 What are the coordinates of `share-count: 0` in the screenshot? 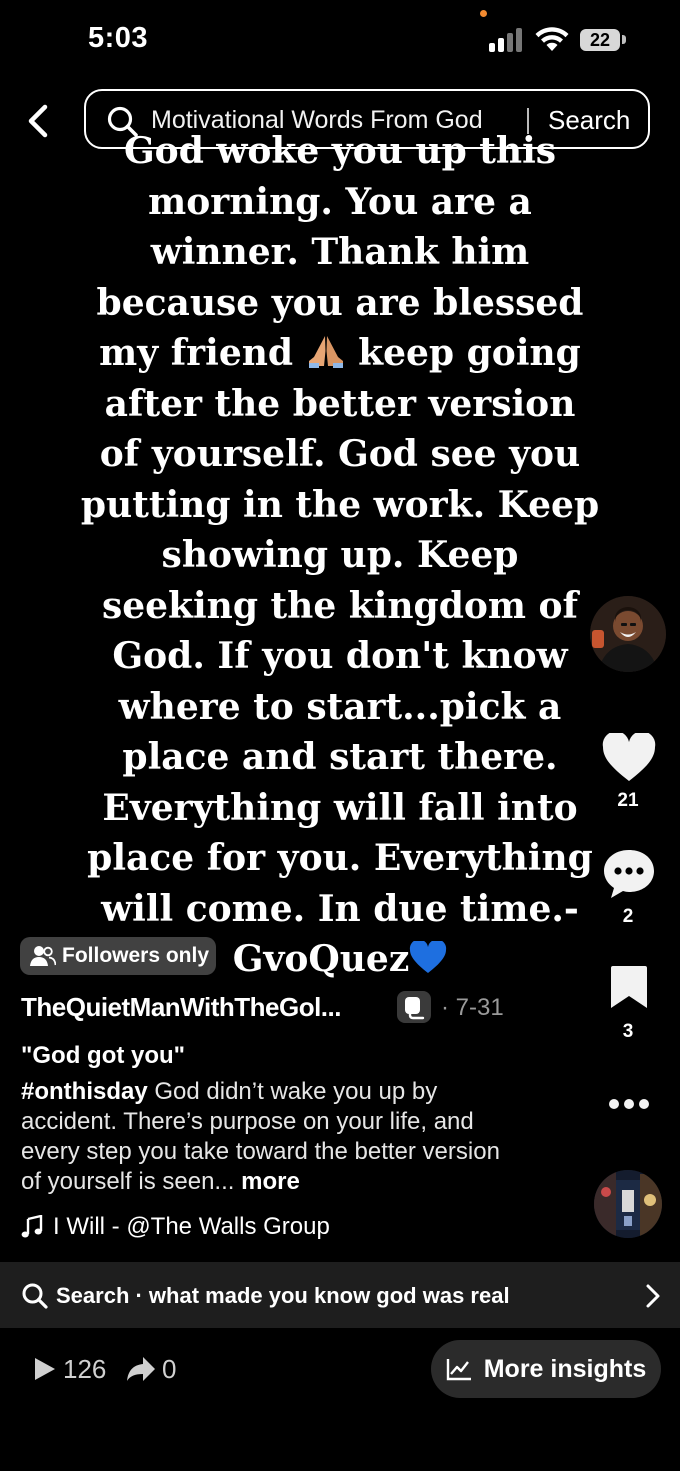 It's located at (169, 1369).